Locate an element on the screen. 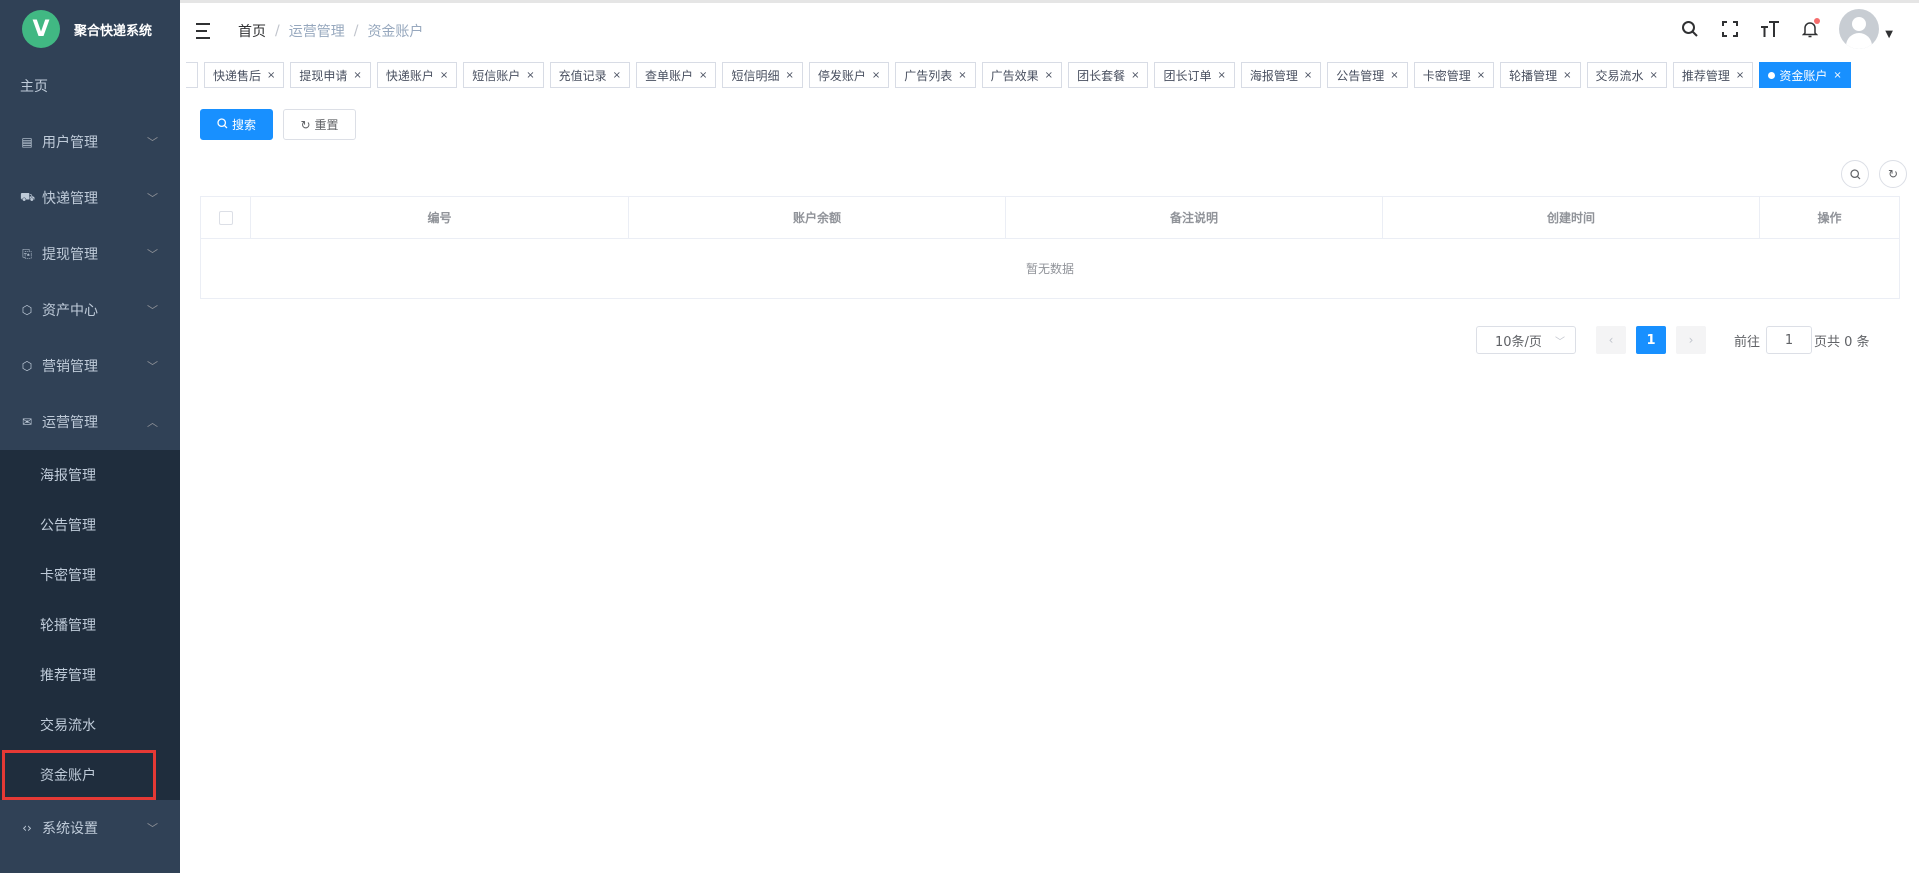 This screenshot has width=1919, height=873. sidebar-item-carousel: 轮播管理 is located at coordinates (90, 625).